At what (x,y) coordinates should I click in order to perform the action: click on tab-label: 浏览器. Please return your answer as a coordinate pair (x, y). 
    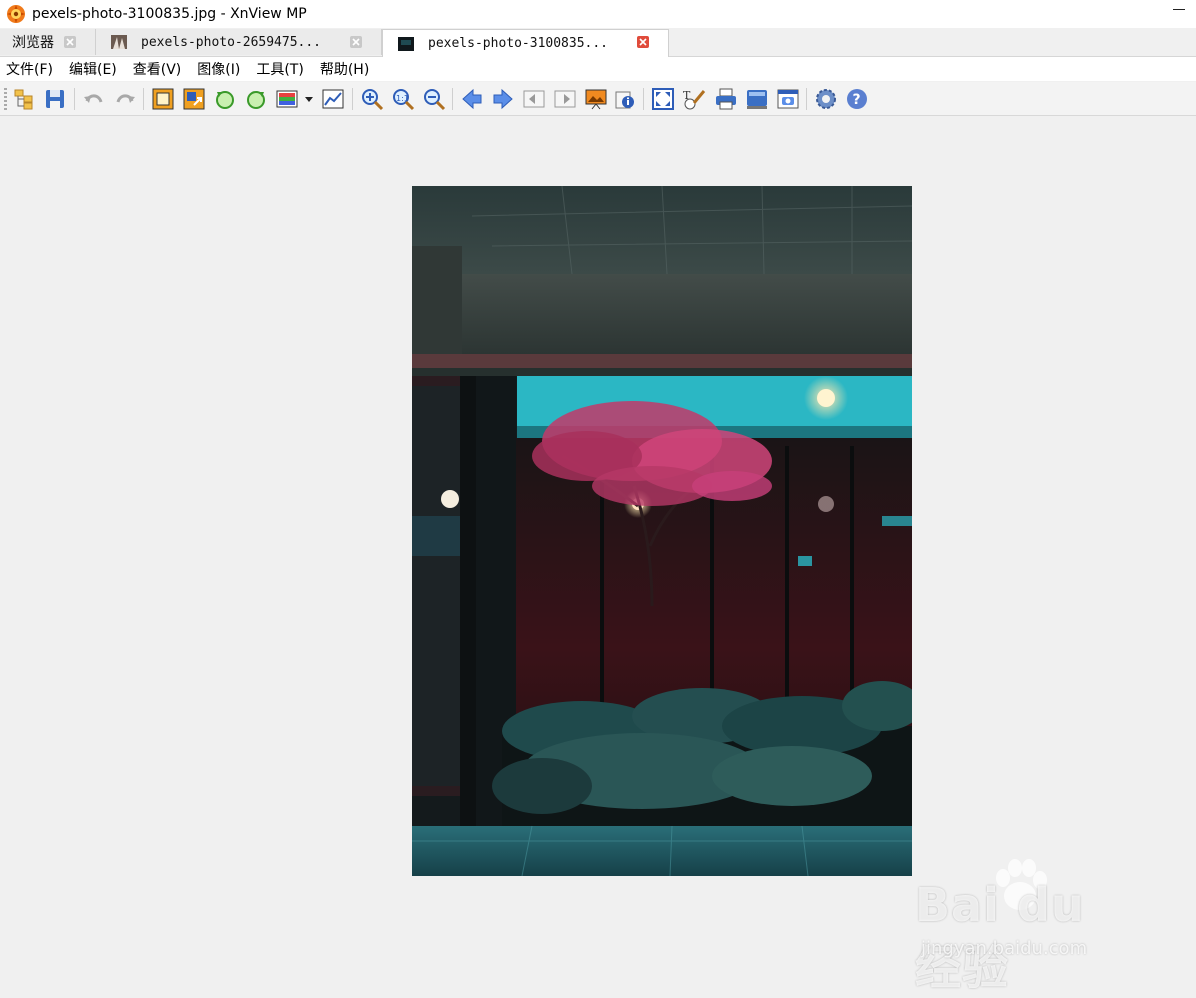
    Looking at the image, I should click on (33, 43).